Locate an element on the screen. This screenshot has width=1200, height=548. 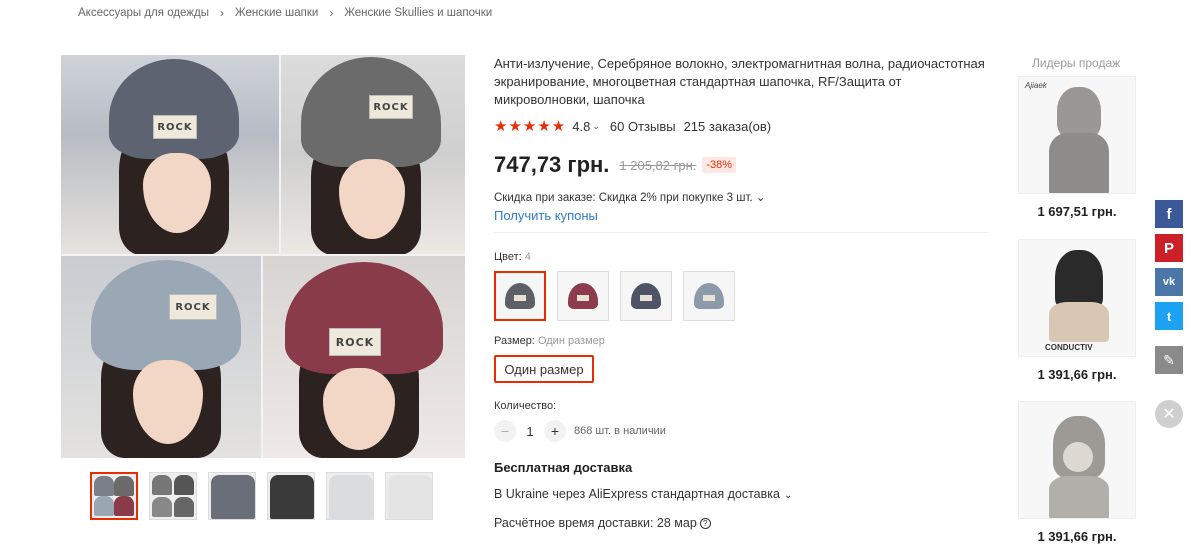
bestseller-item: 1 391,66 грн. is located at coordinates (1077, 472).